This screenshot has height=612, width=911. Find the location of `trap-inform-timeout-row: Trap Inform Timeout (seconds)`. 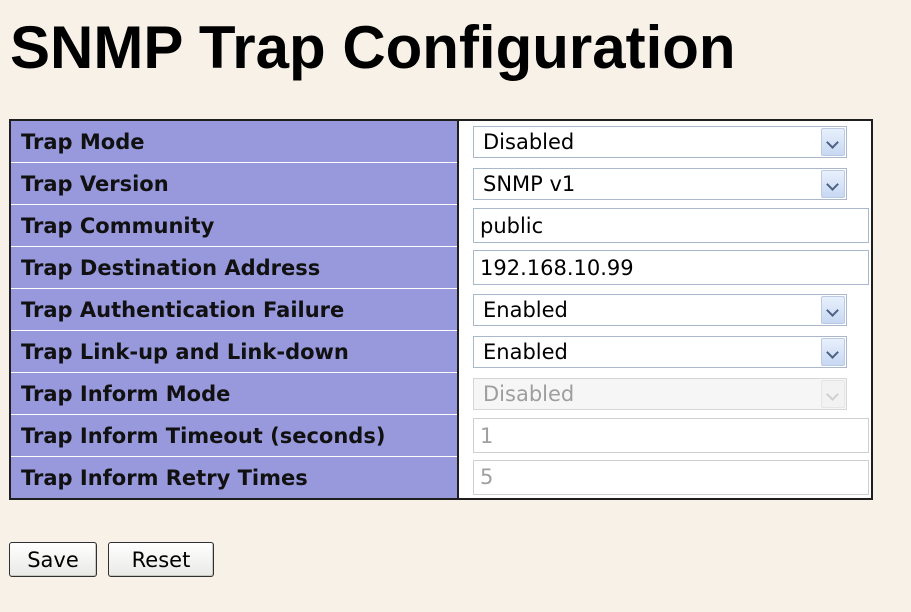

trap-inform-timeout-row: Trap Inform Timeout (seconds) is located at coordinates (441, 435).